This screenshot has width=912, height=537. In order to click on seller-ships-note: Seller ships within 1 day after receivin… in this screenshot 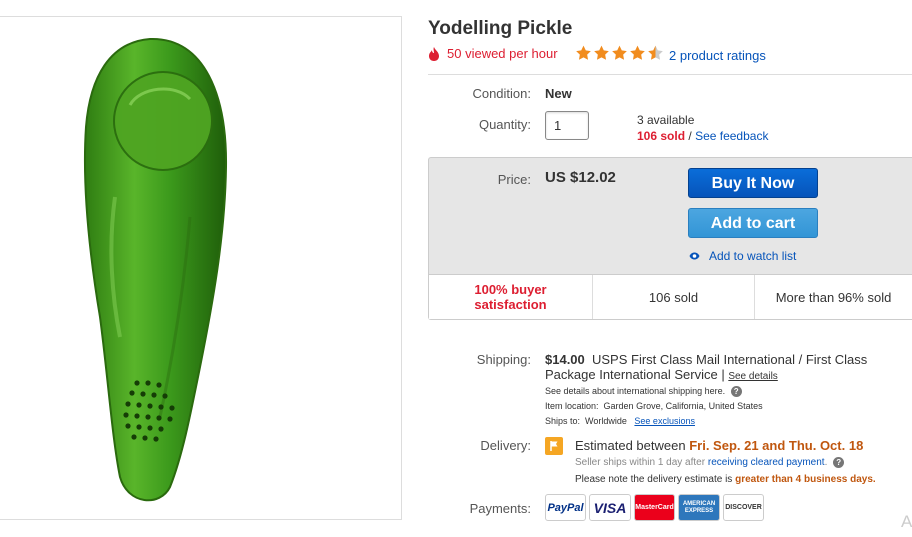, I will do `click(710, 463)`.